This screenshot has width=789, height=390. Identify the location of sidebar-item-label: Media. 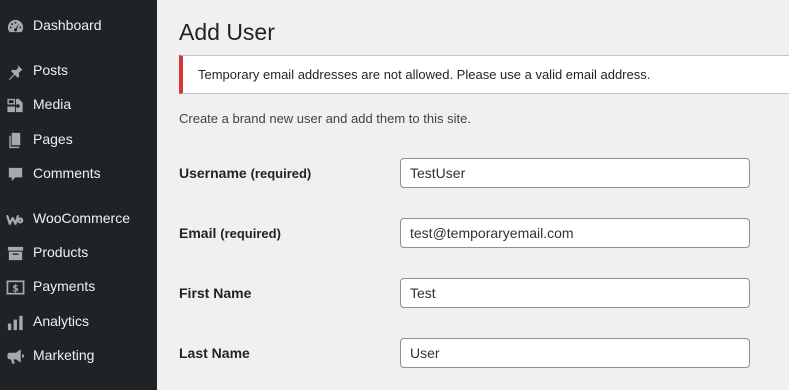
(52, 104).